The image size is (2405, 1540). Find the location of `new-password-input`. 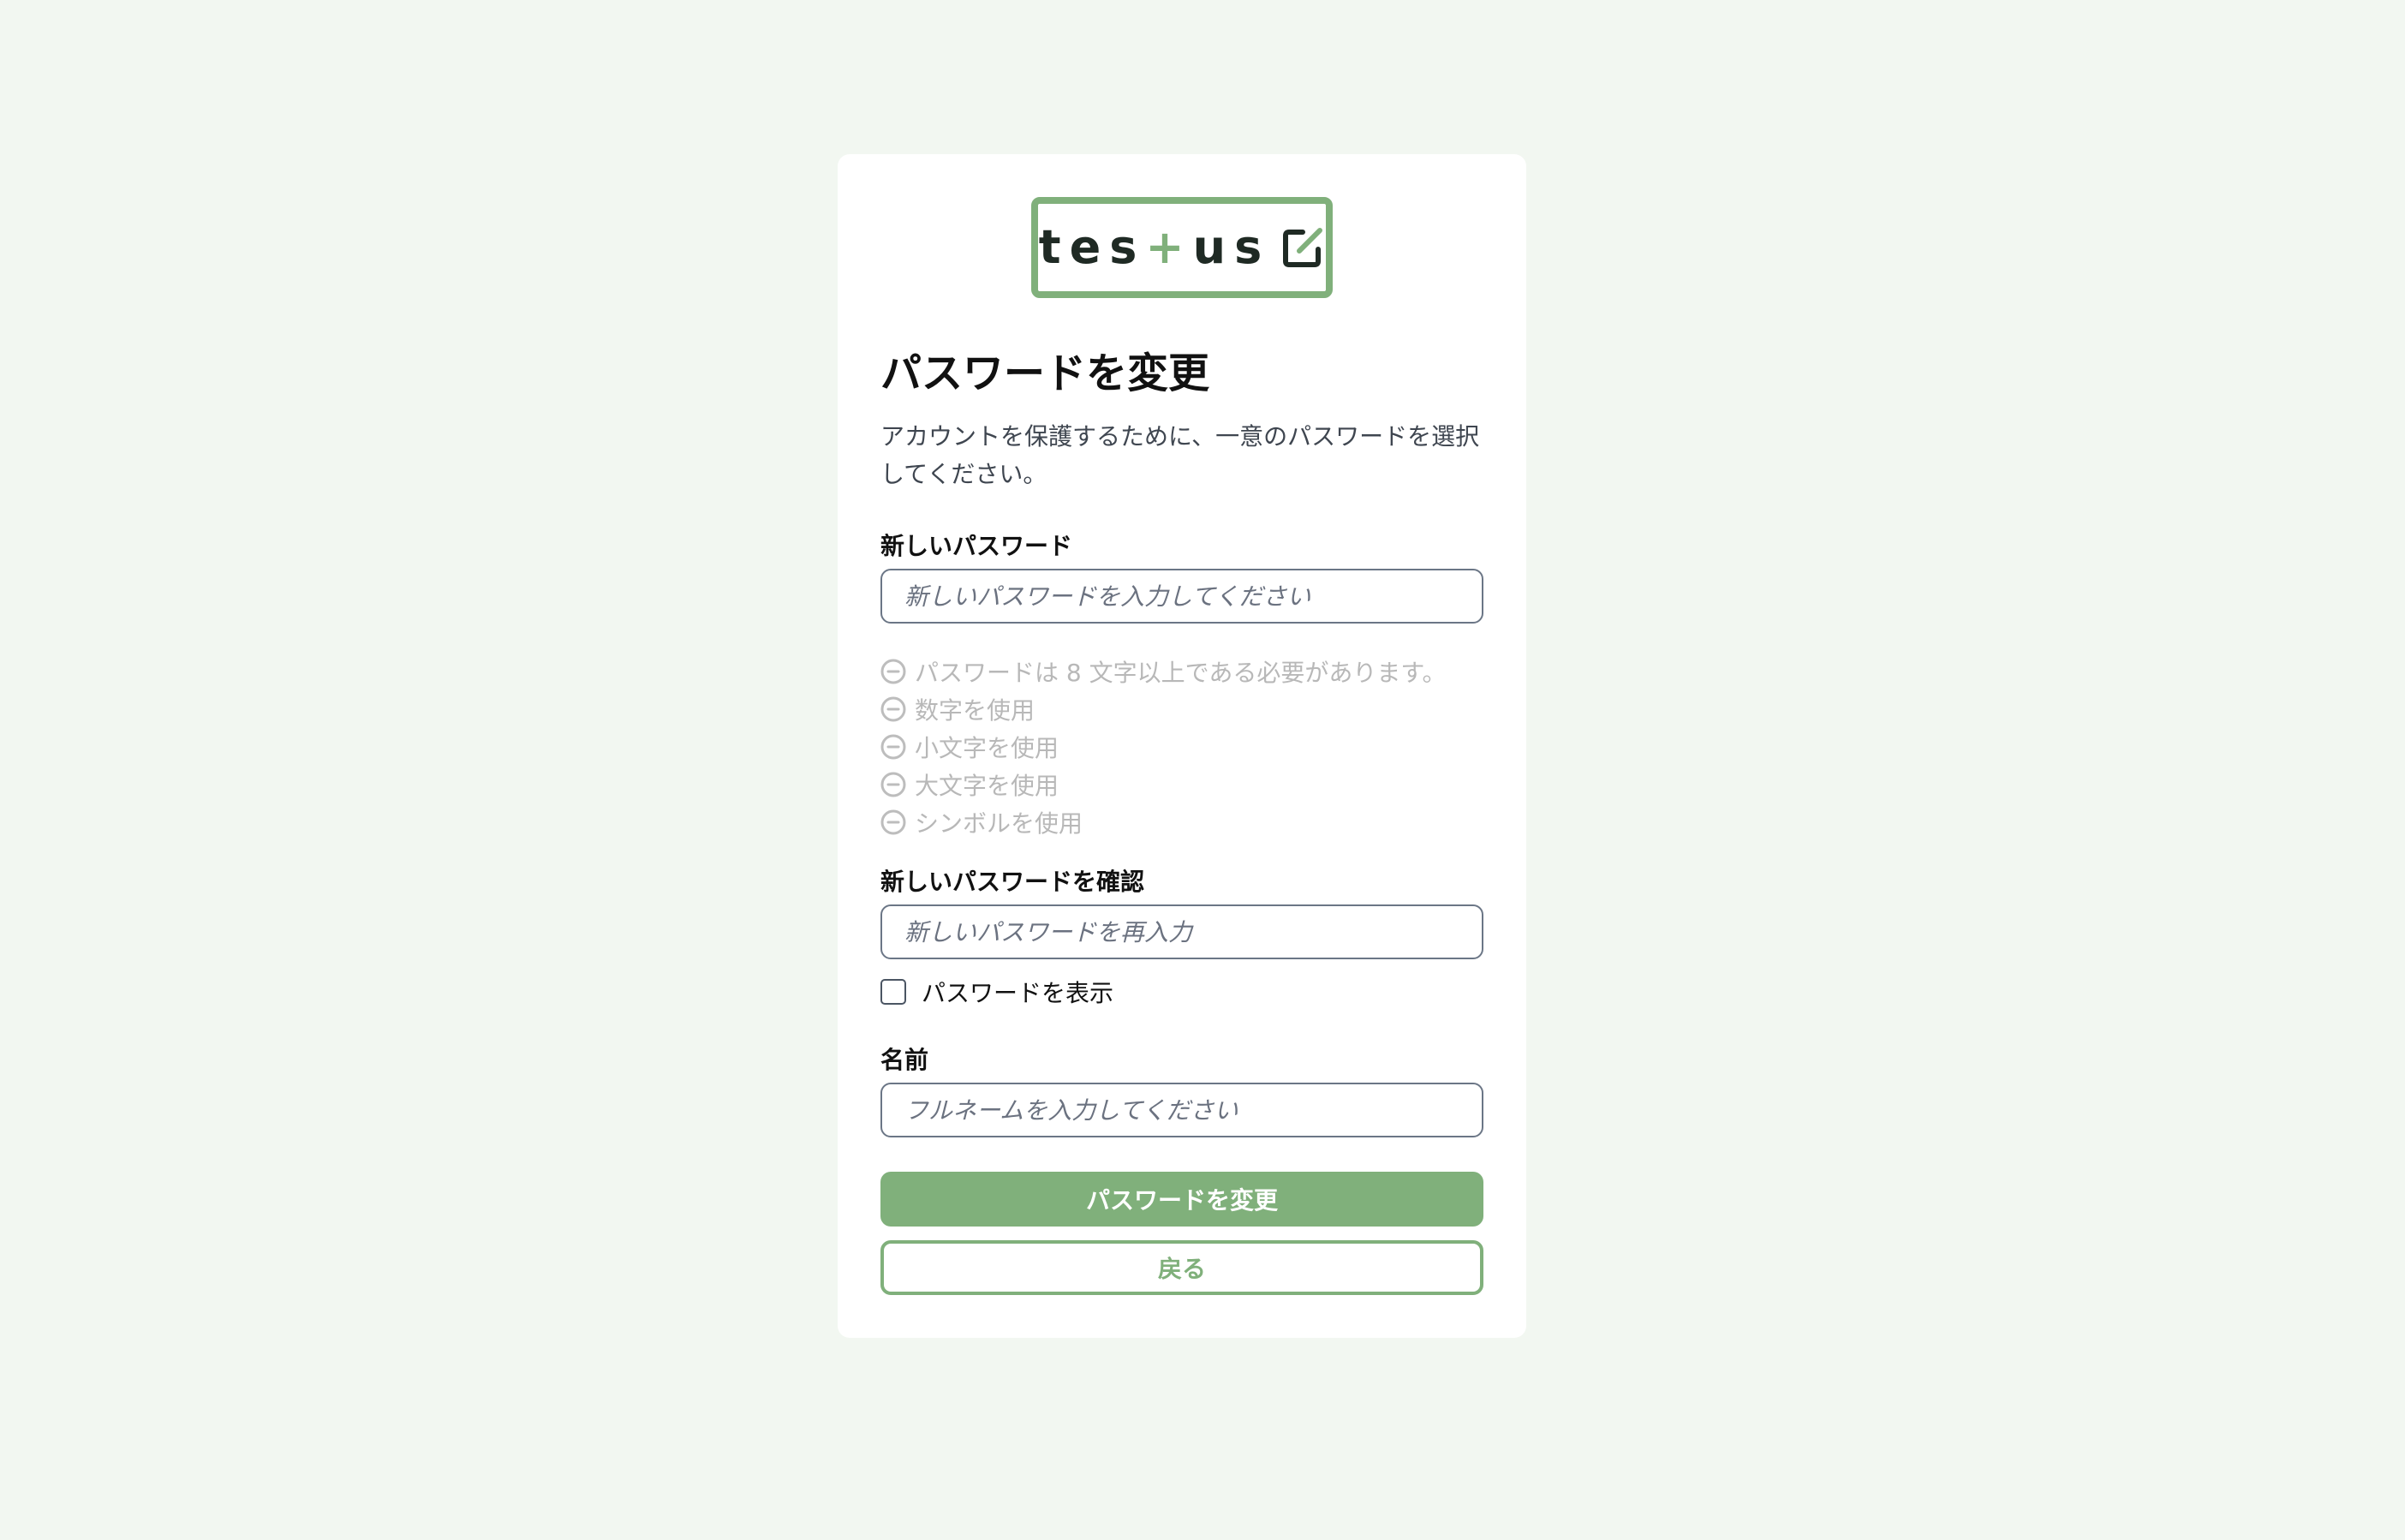

new-password-input is located at coordinates (1181, 596).